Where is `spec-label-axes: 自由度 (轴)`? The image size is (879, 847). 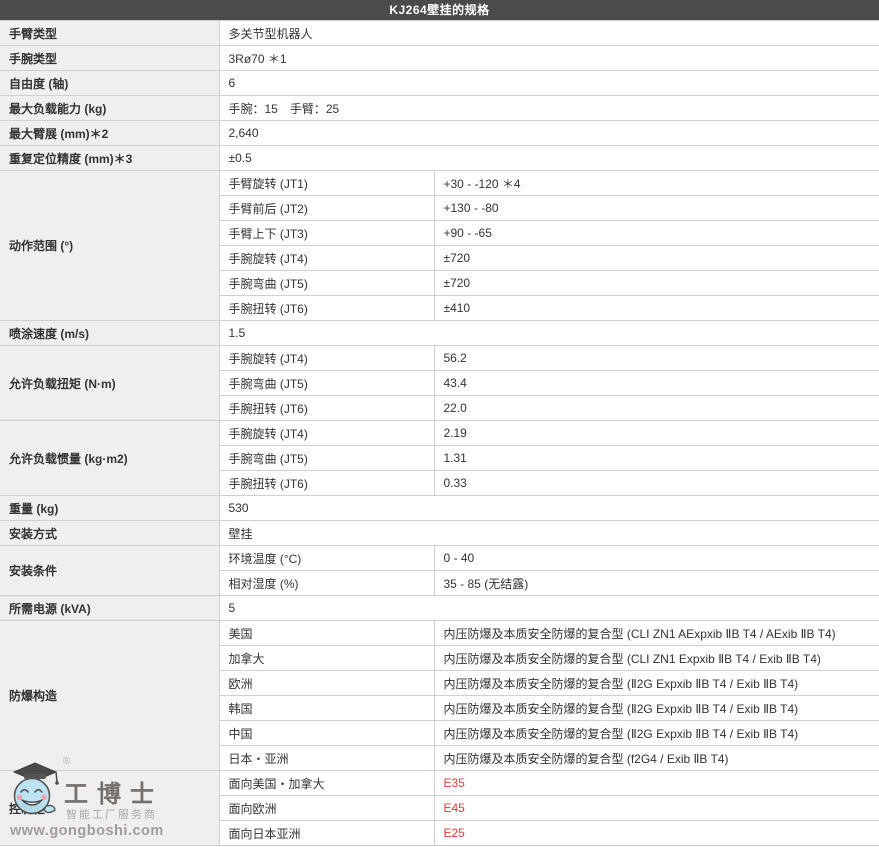
spec-label-axes: 自由度 (轴) is located at coordinates (110, 82).